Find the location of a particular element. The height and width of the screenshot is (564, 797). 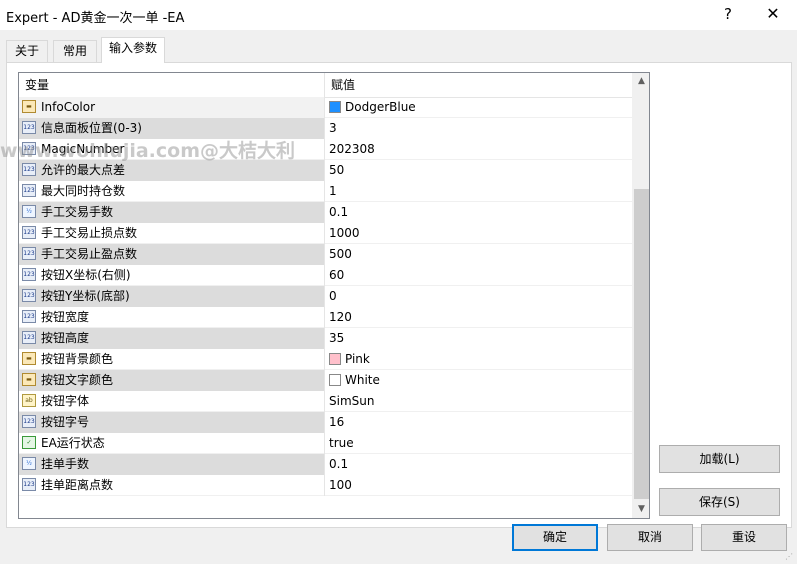

parameter-row: ▬ 按钮文字颜色 White is located at coordinates (325, 380).